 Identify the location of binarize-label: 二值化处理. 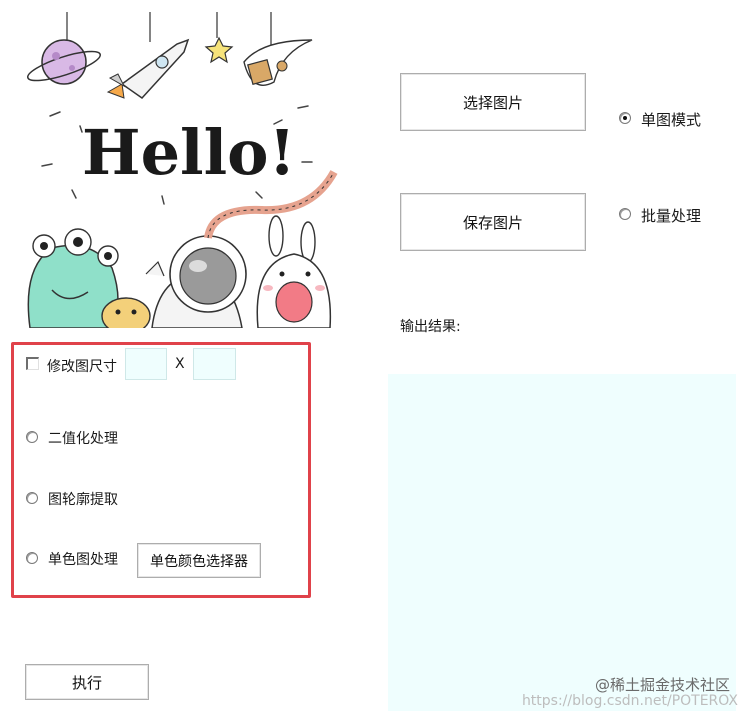
(83, 439).